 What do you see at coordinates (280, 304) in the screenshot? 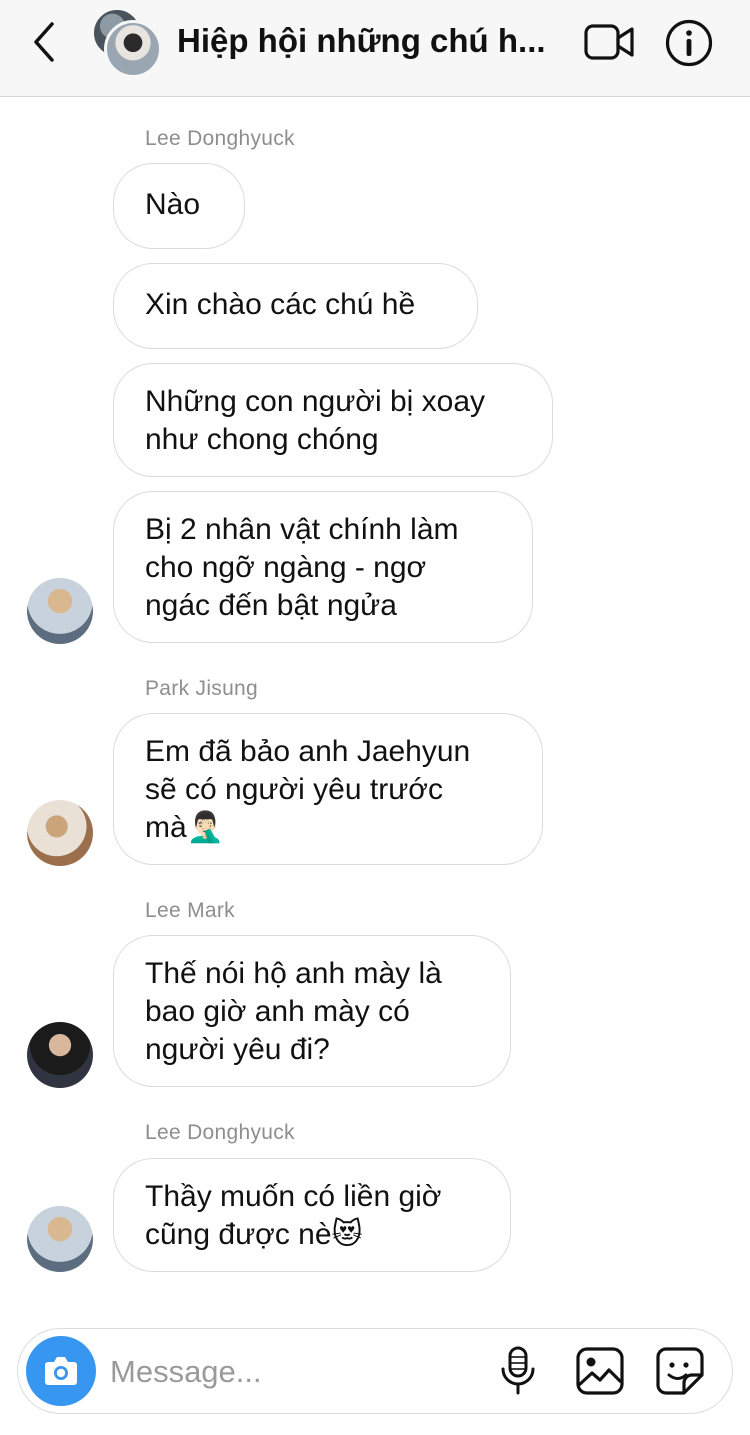
I see `message-text: Xin chào các chú hề` at bounding box center [280, 304].